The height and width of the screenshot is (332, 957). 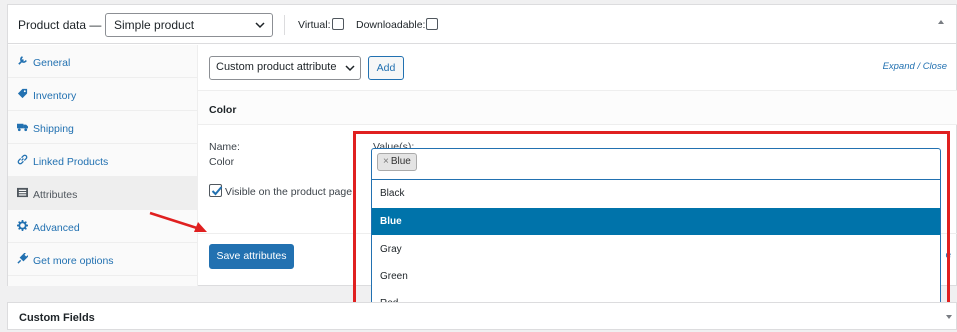 What do you see at coordinates (102, 127) in the screenshot?
I see `tab-shipping: Shipping` at bounding box center [102, 127].